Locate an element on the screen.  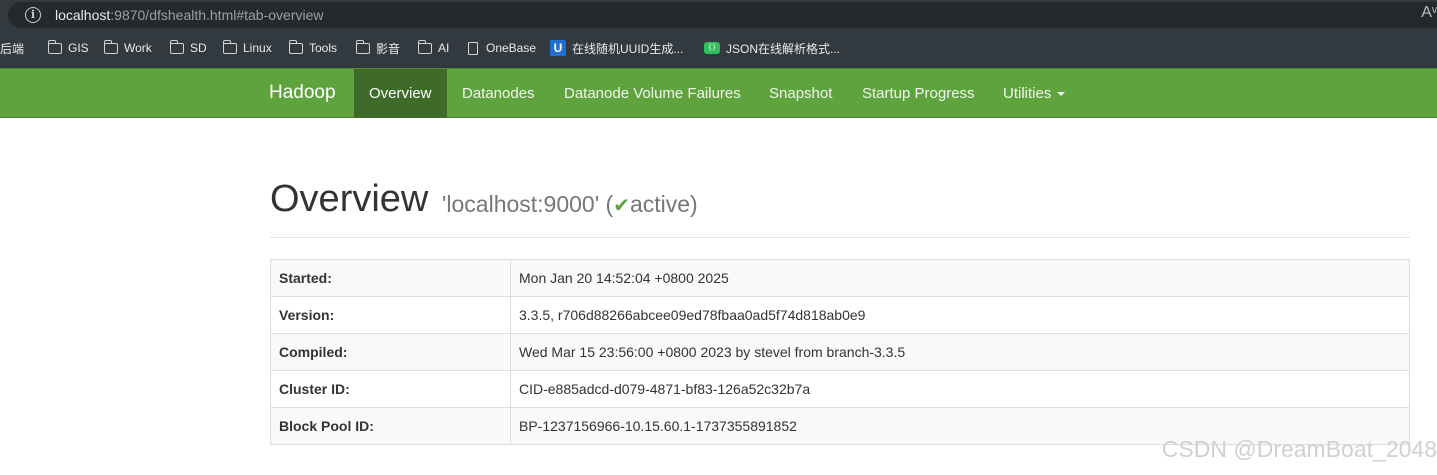
row-key: Started: is located at coordinates (390, 278).